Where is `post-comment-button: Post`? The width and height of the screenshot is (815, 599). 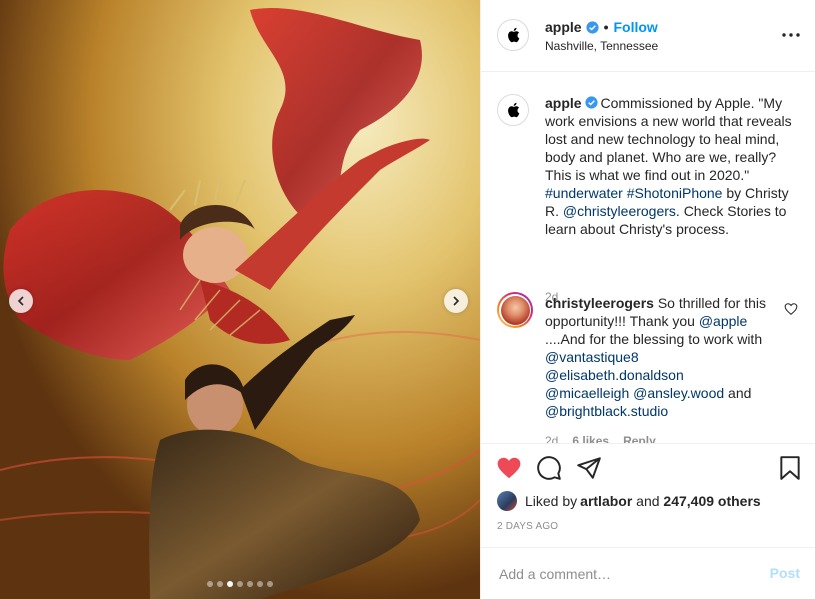
post-comment-button: Post is located at coordinates (785, 573).